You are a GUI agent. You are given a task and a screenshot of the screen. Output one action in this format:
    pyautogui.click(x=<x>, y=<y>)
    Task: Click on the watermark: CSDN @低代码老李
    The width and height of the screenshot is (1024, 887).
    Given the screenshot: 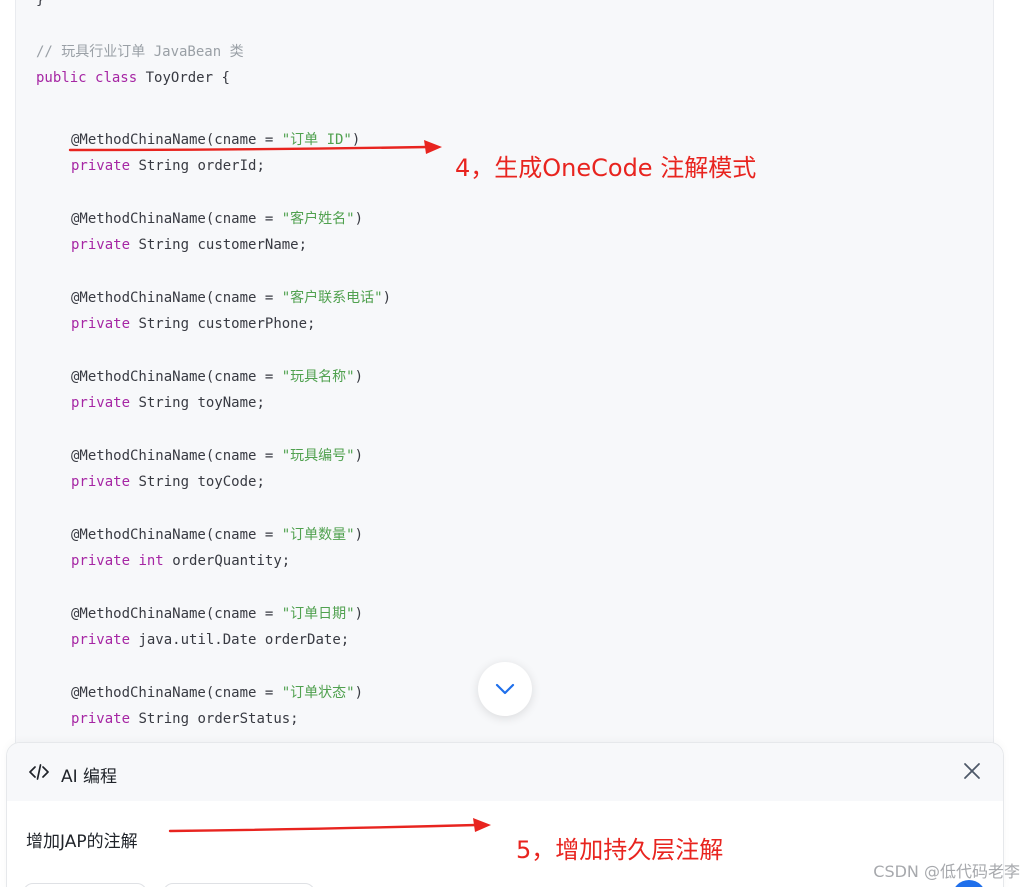 What is the action you would take?
    pyautogui.click(x=946, y=871)
    